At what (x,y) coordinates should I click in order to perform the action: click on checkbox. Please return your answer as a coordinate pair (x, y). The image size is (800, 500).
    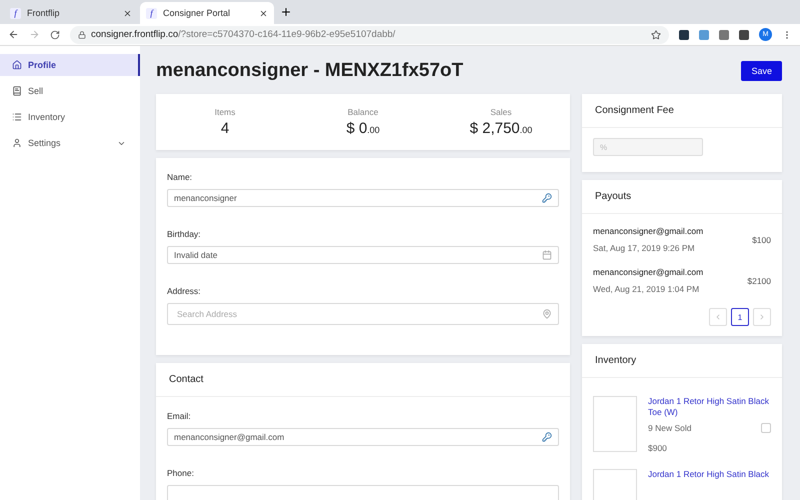
    Looking at the image, I should click on (766, 427).